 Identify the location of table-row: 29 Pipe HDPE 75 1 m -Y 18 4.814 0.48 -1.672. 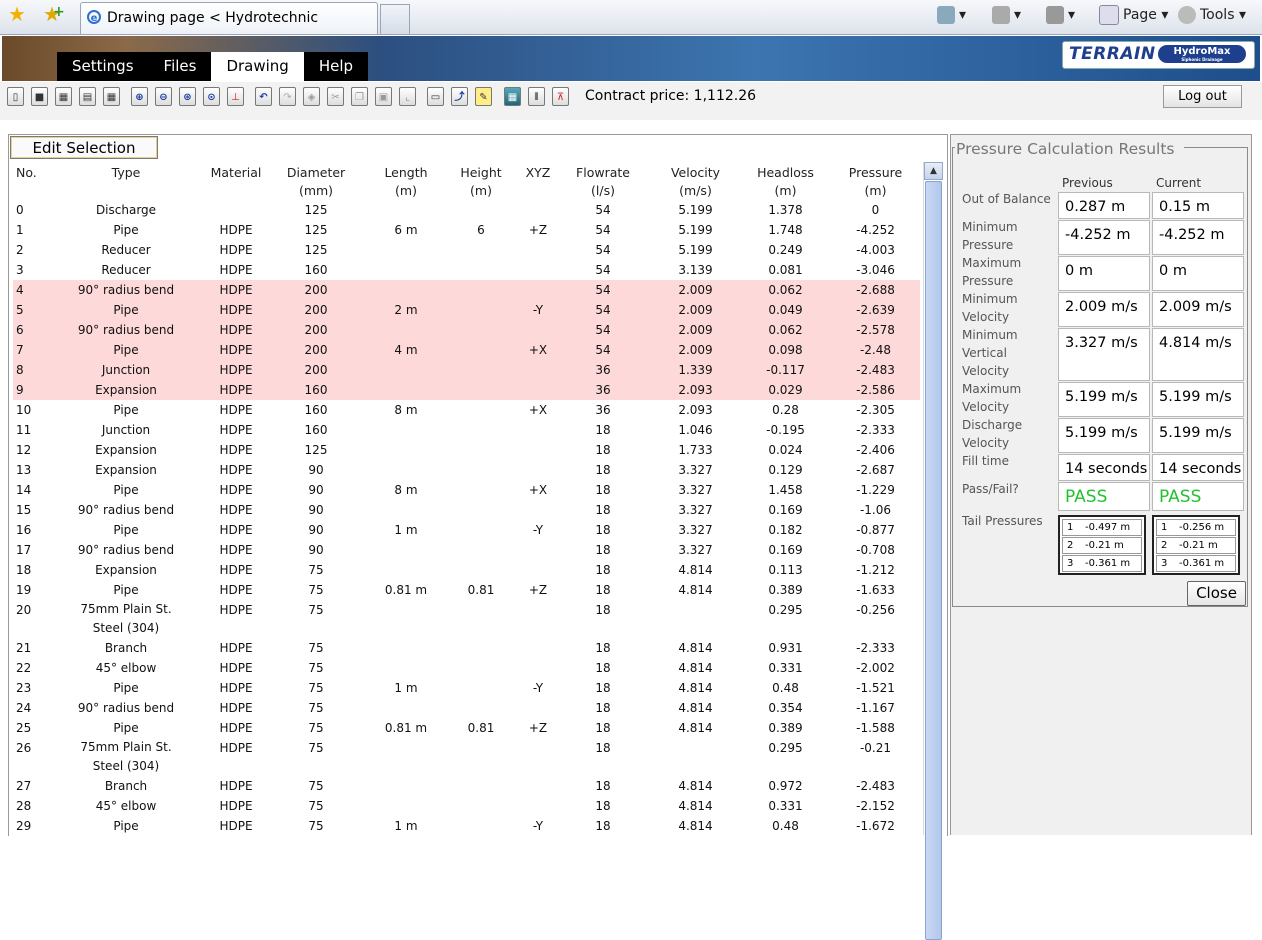
(466, 826).